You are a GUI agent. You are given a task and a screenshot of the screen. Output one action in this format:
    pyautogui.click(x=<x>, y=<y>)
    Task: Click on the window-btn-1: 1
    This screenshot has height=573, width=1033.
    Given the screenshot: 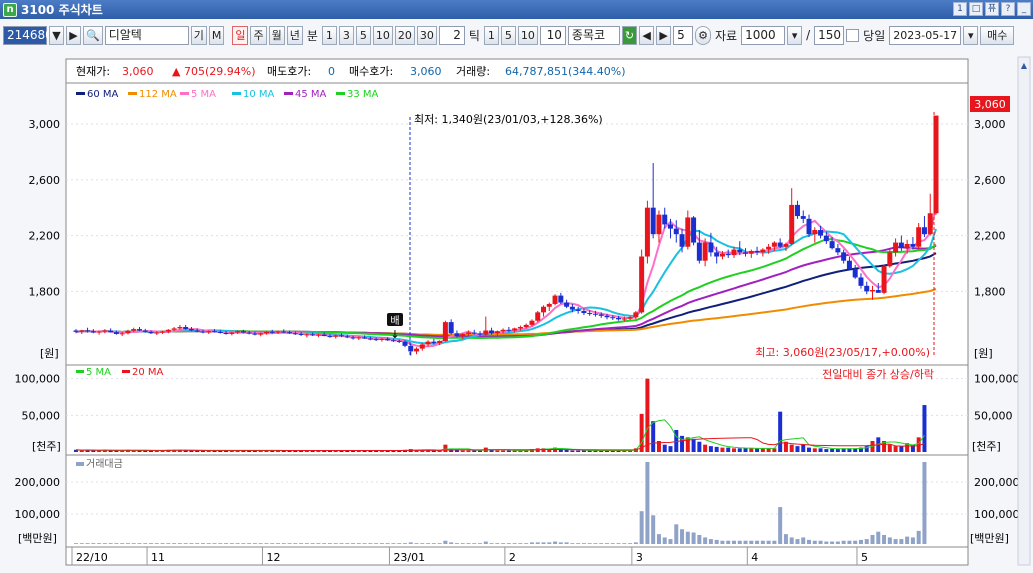 What is the action you would take?
    pyautogui.click(x=960, y=9)
    